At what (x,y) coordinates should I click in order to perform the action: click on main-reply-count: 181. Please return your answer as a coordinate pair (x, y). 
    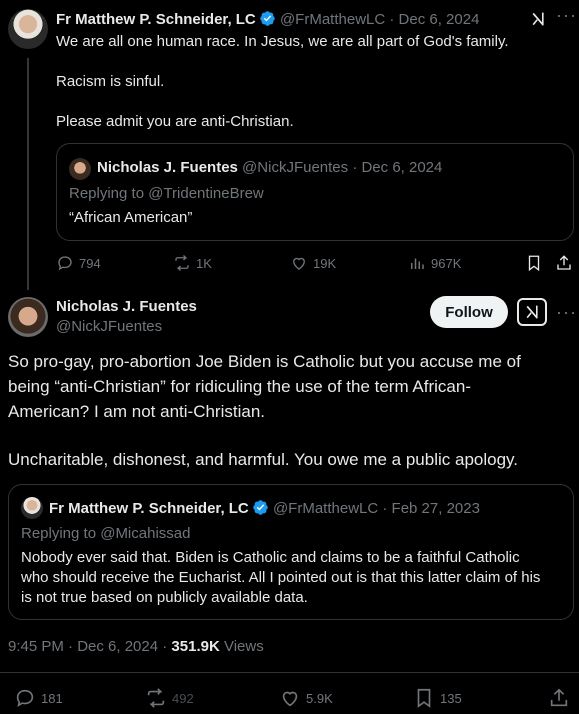
    Looking at the image, I should click on (52, 698).